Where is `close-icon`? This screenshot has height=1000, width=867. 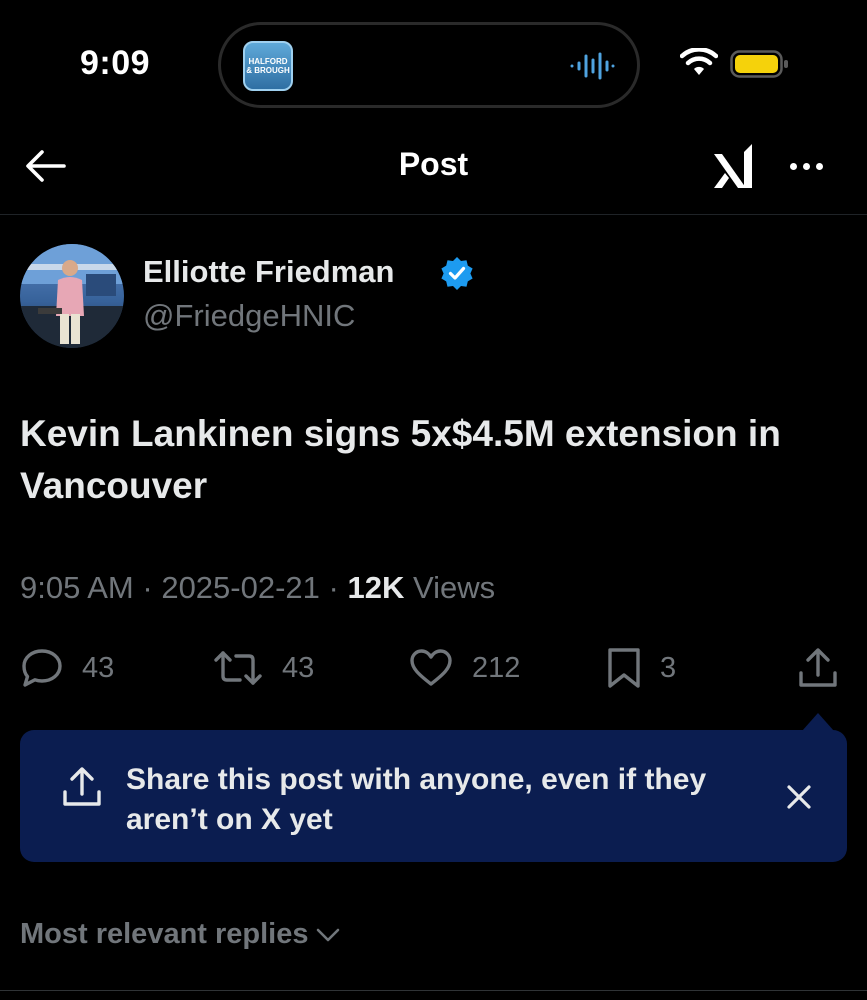 close-icon is located at coordinates (799, 797).